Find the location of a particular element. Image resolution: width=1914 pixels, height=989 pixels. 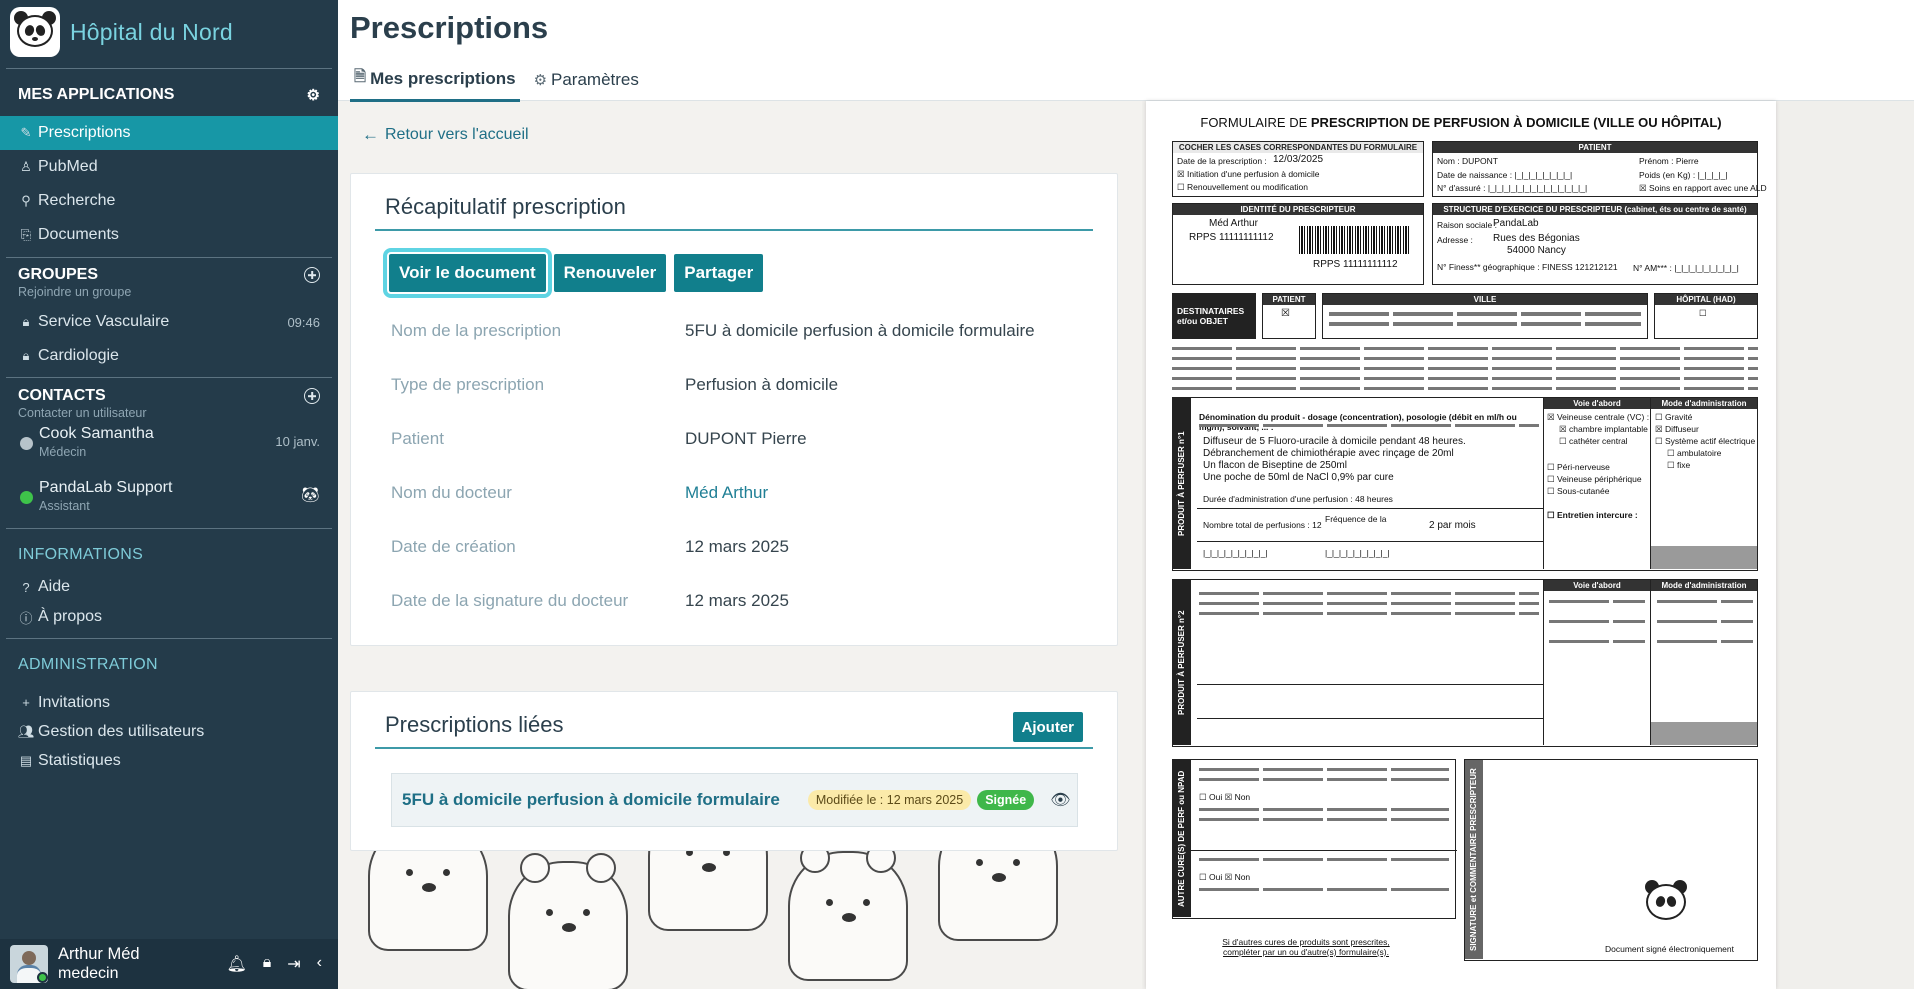

doc-renew-label: Renouvellement ou modification is located at coordinates (1247, 187).